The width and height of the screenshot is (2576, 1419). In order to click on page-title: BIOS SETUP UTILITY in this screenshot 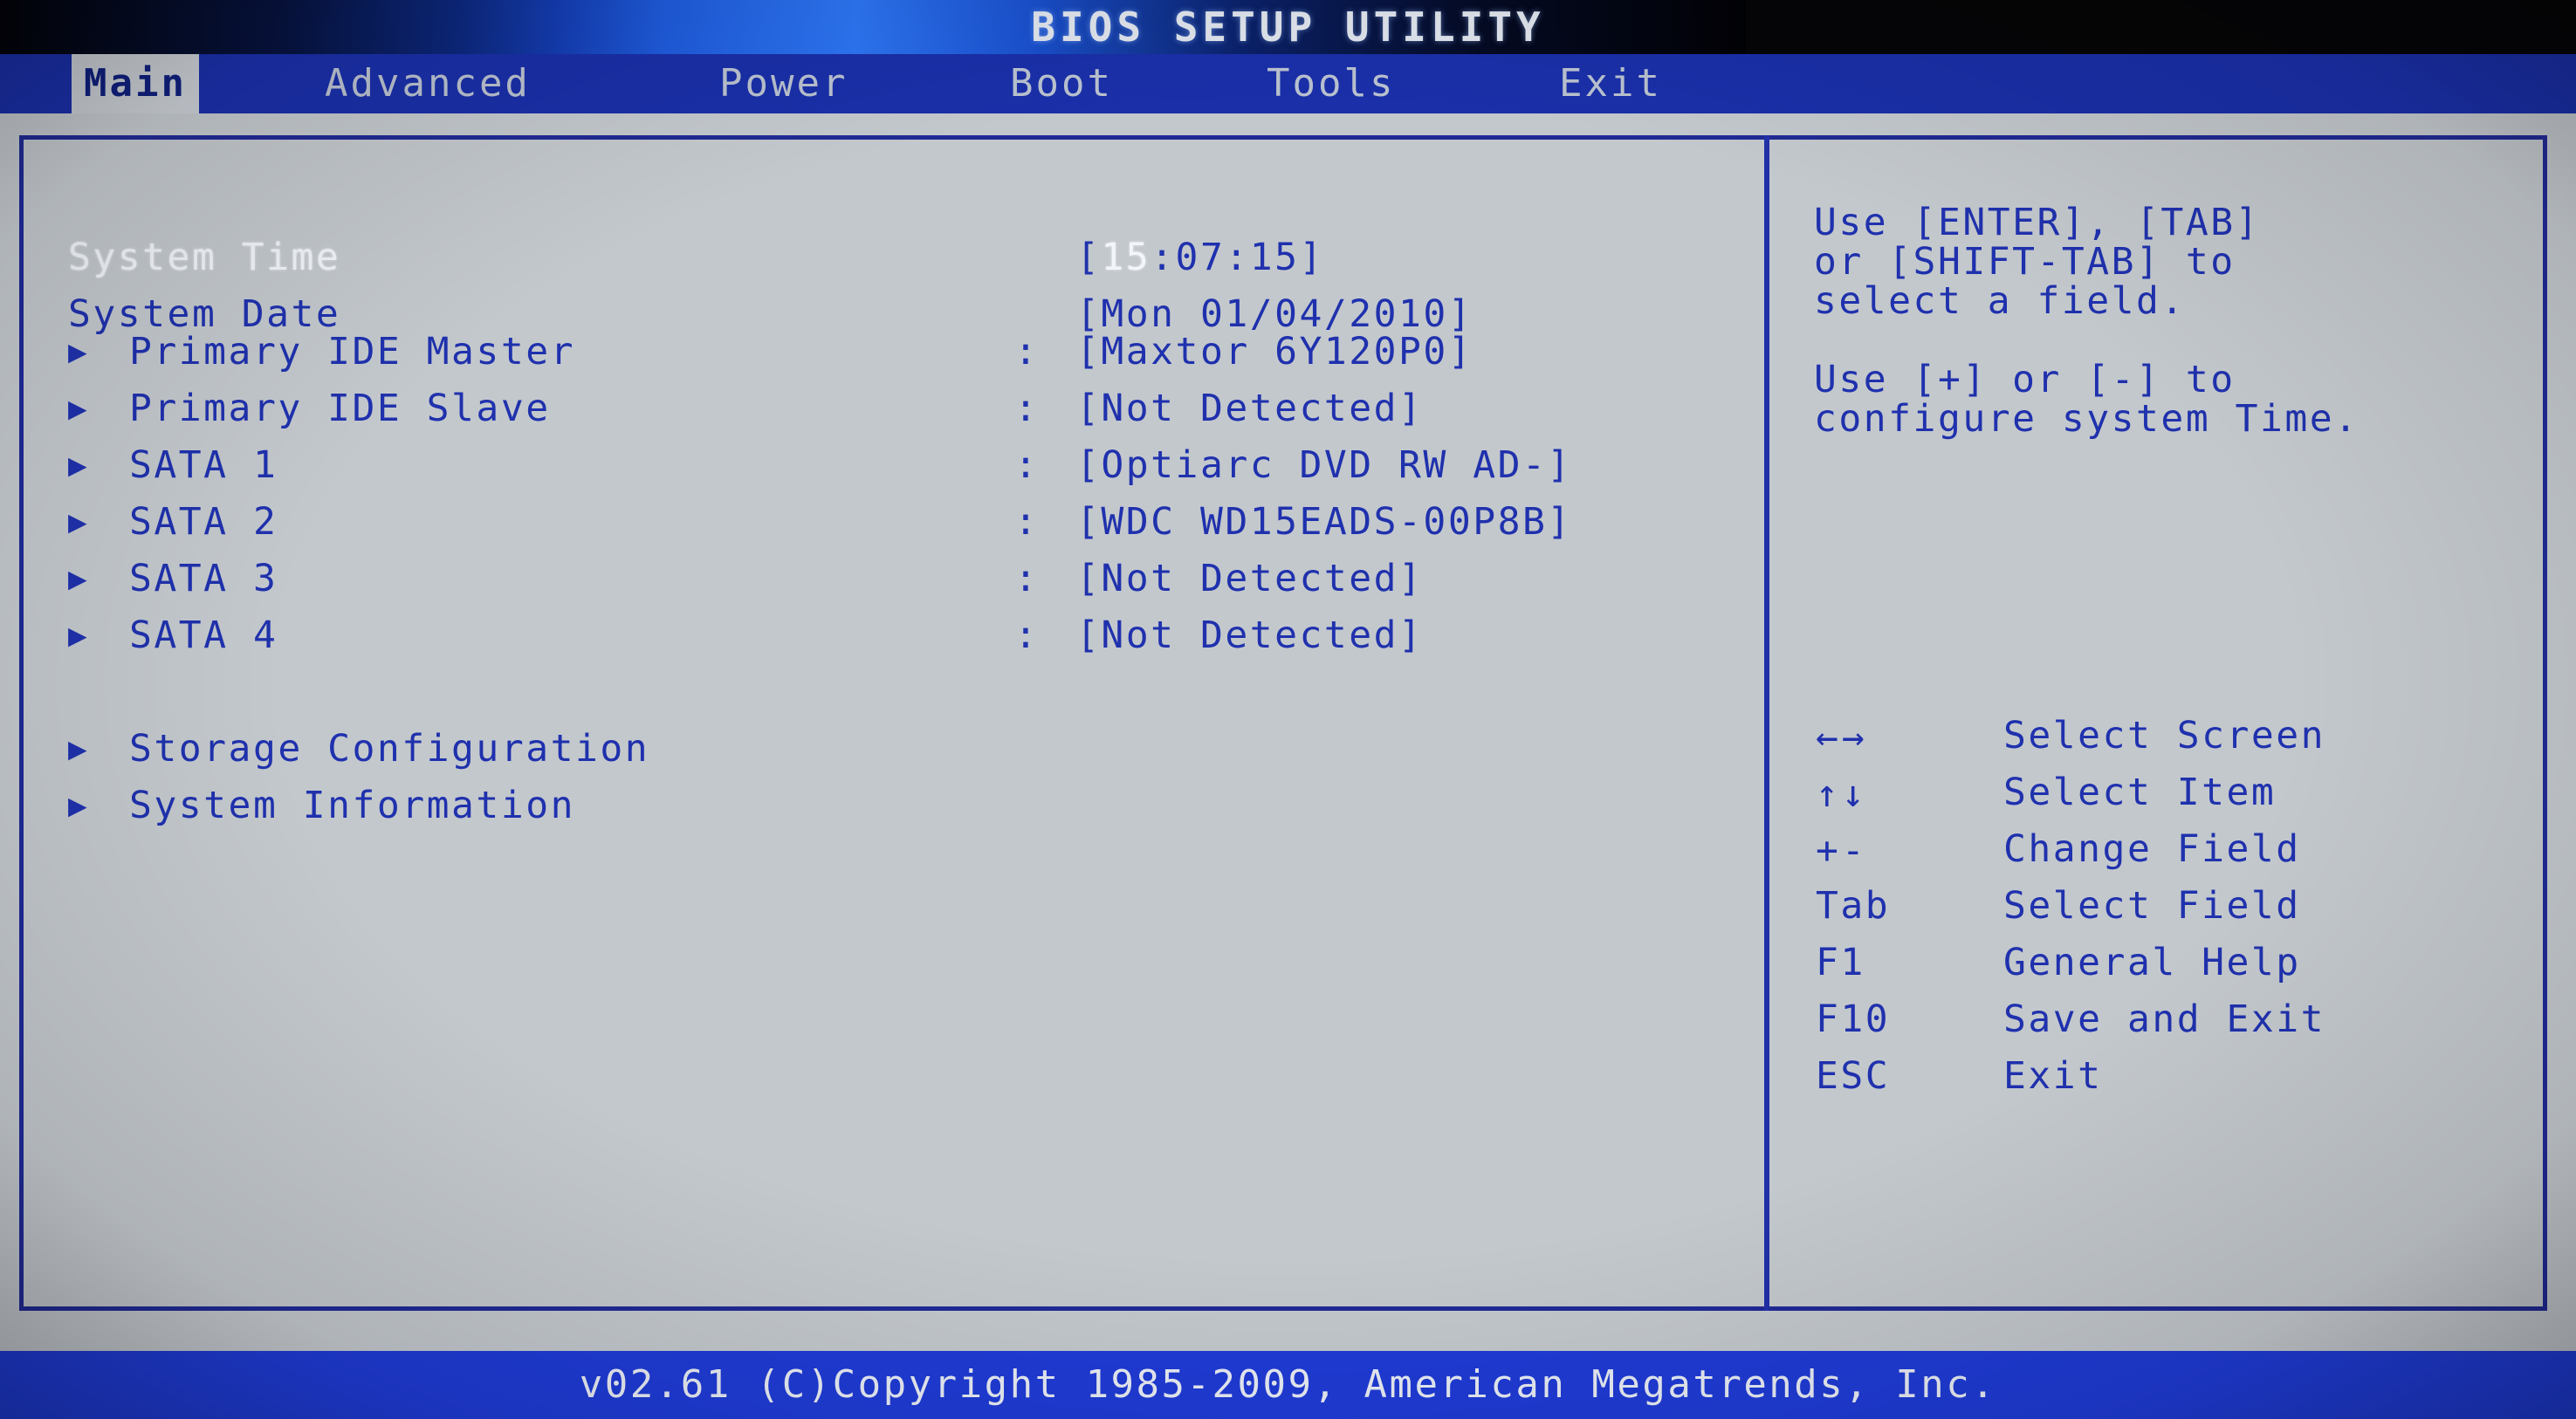, I will do `click(1288, 27)`.